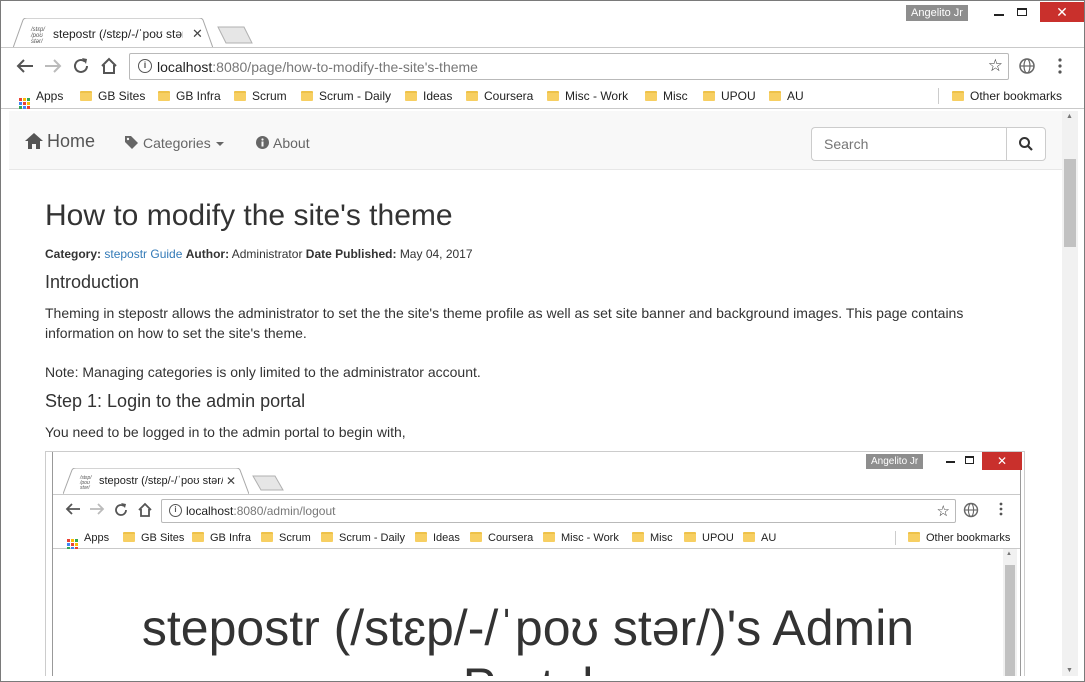 This screenshot has height=682, width=1085. Describe the element at coordinates (729, 96) in the screenshot. I see `bookmark-folder: UPOU` at that location.